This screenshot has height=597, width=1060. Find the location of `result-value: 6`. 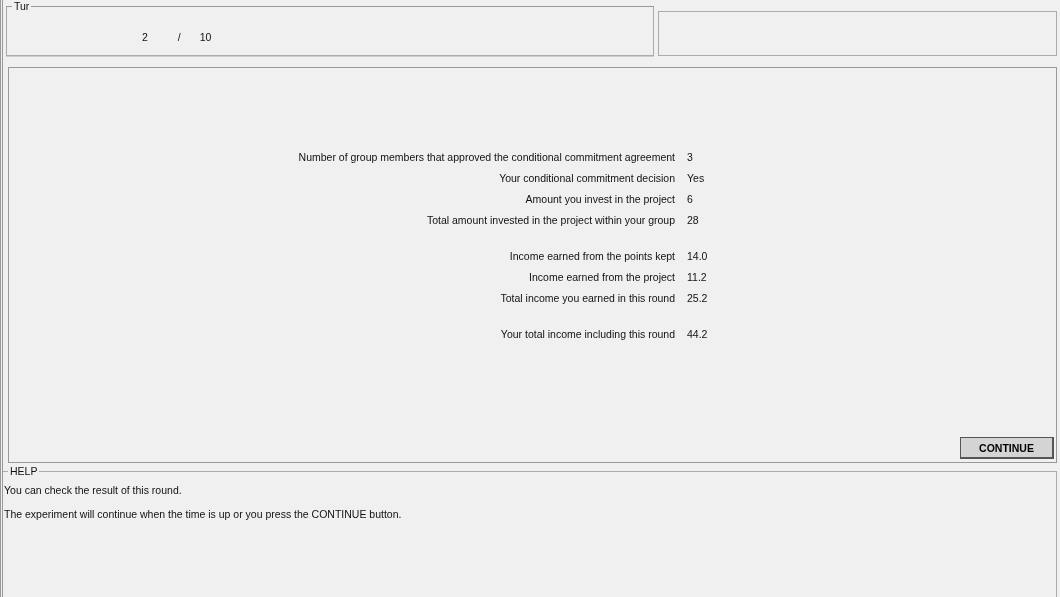

result-value: 6 is located at coordinates (690, 199).